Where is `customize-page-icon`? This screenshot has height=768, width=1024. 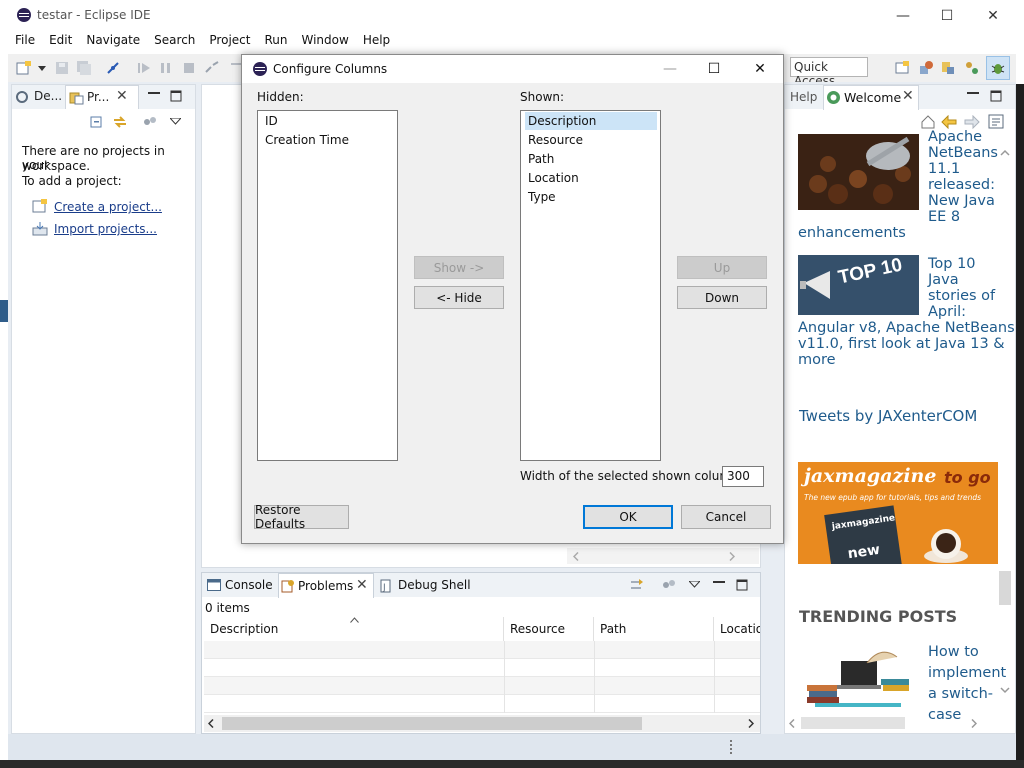 customize-page-icon is located at coordinates (996, 121).